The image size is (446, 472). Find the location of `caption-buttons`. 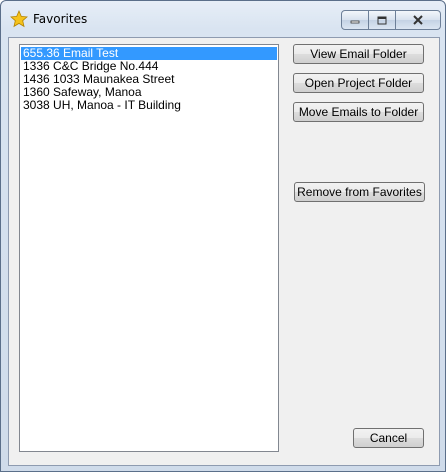

caption-buttons is located at coordinates (391, 20).